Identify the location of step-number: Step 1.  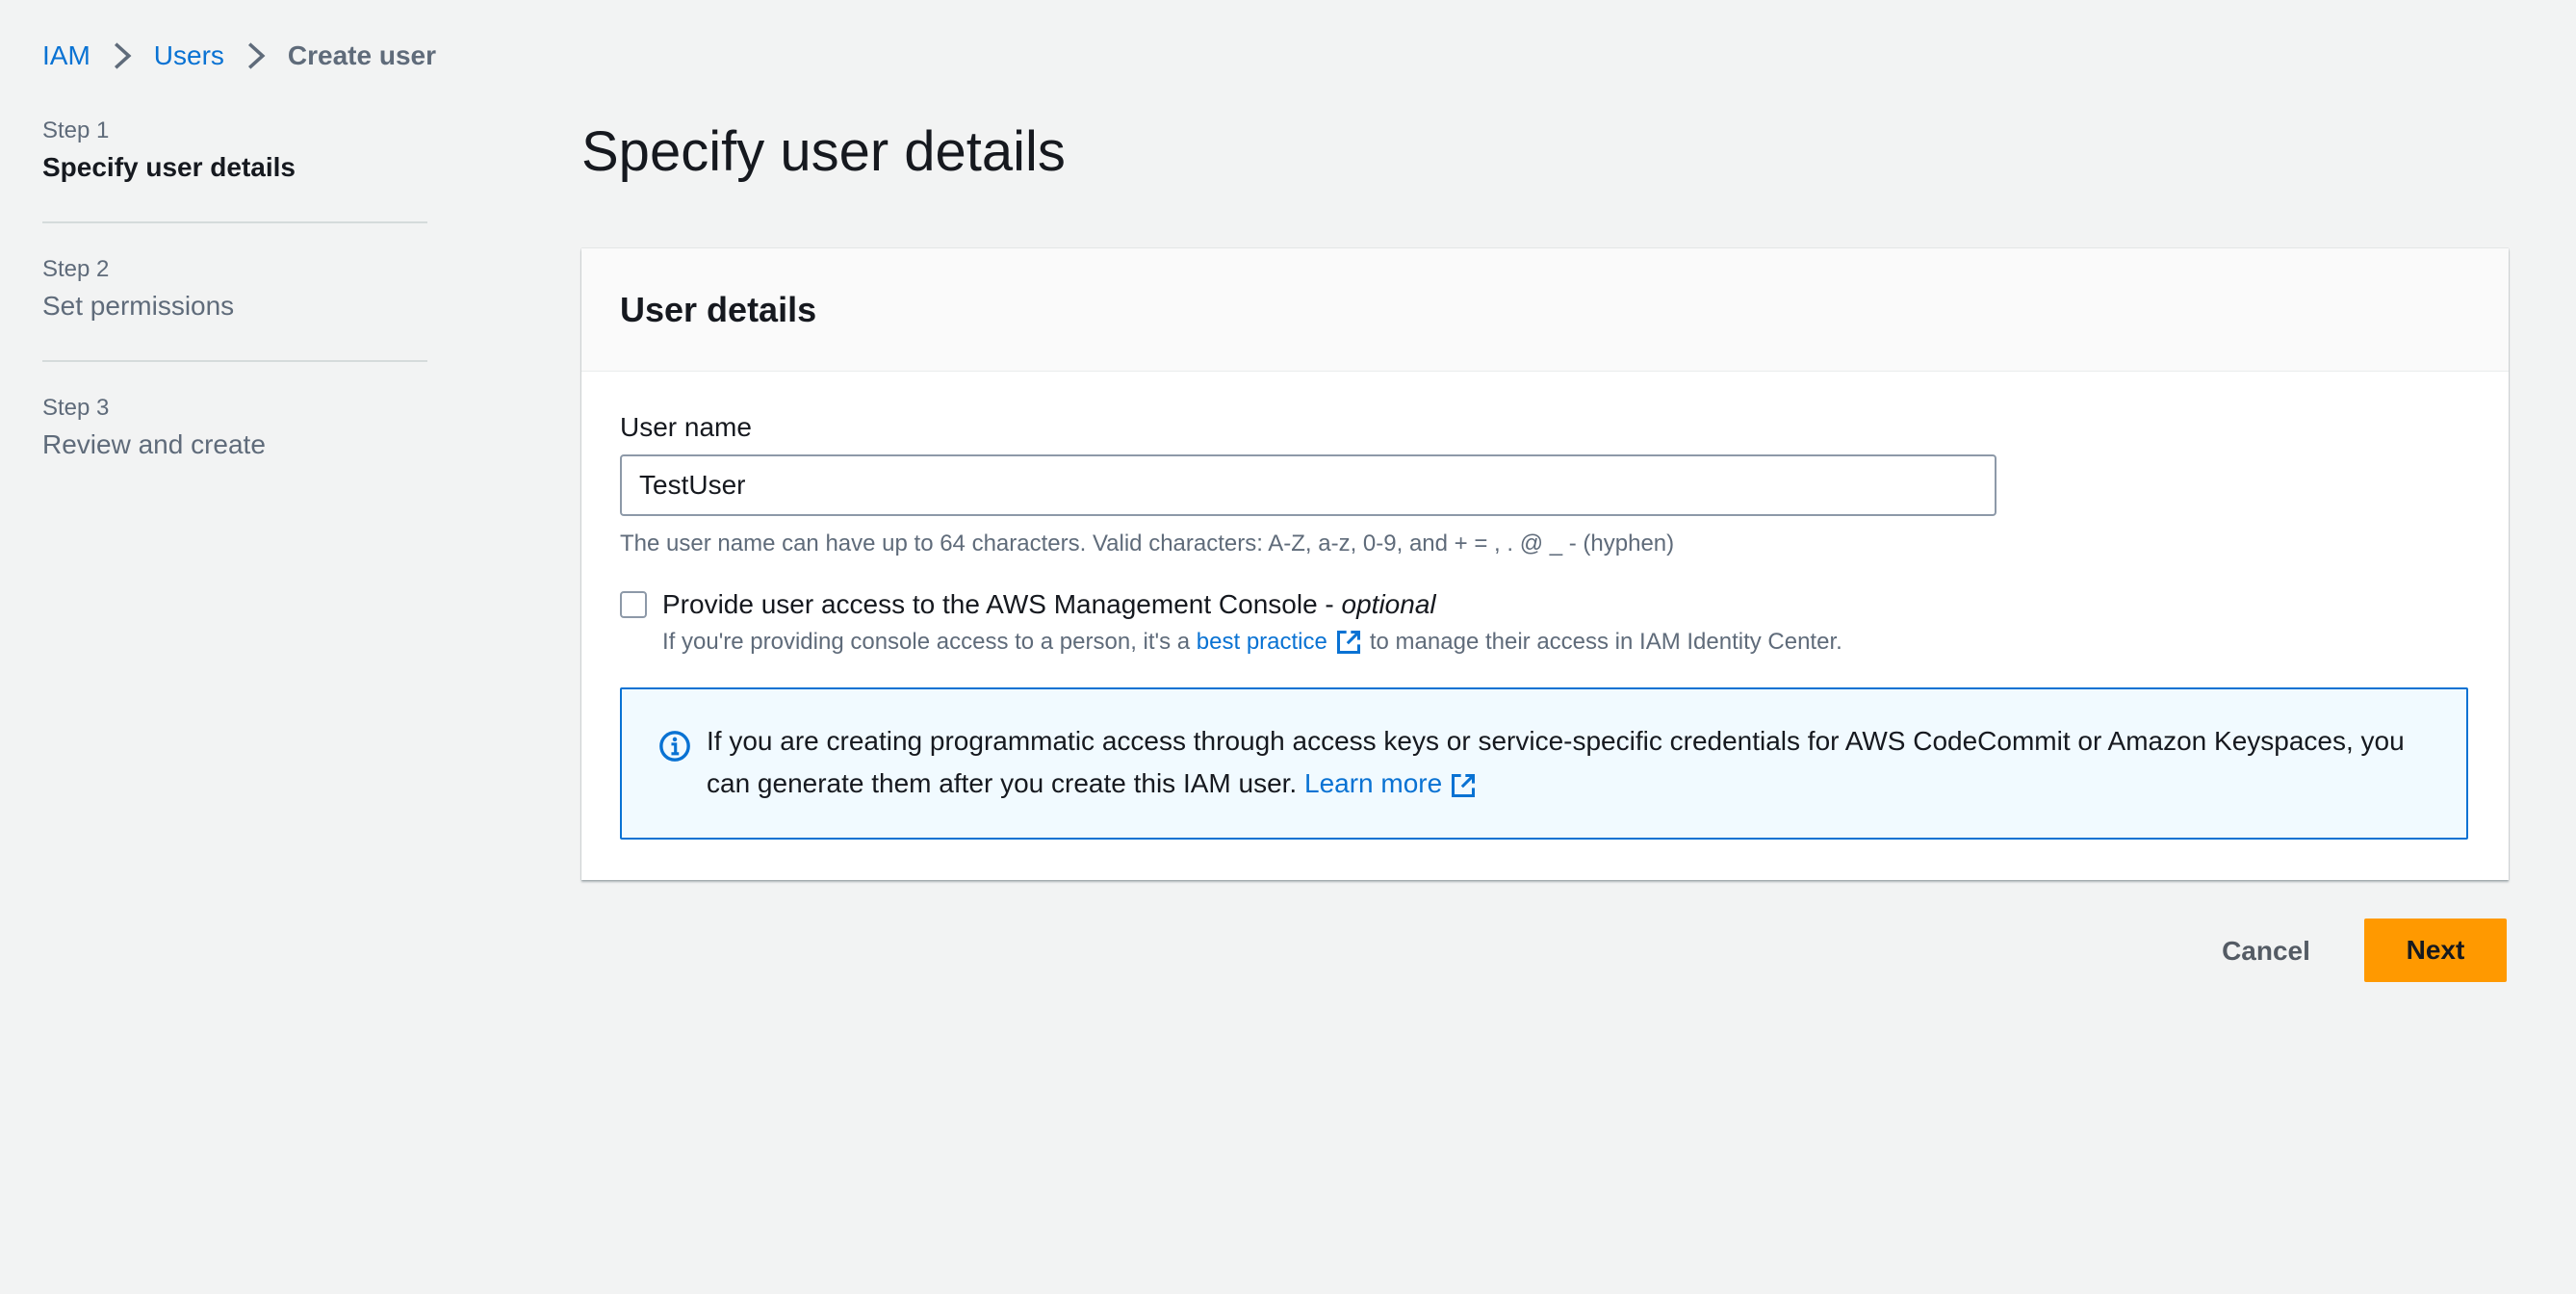
(76, 130).